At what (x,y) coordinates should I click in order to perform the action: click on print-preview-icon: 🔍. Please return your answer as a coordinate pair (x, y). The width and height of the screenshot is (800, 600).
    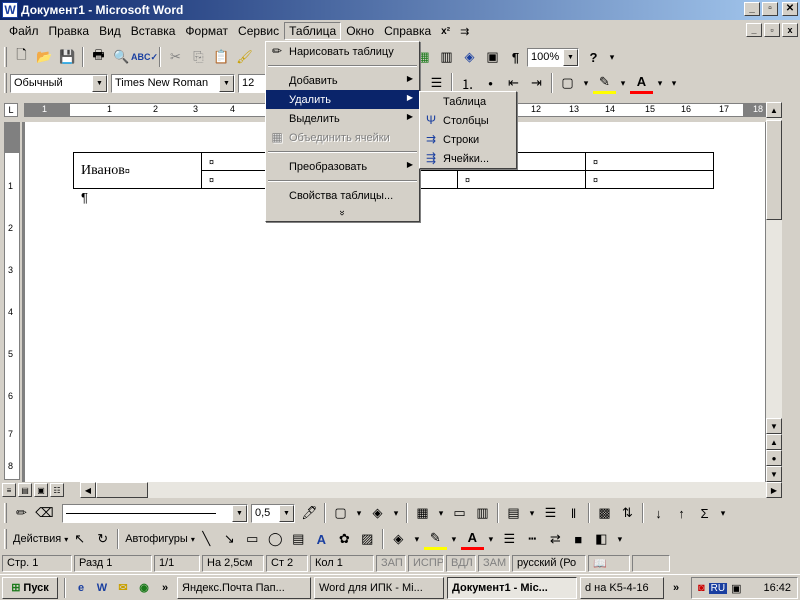
    Looking at the image, I should click on (121, 57).